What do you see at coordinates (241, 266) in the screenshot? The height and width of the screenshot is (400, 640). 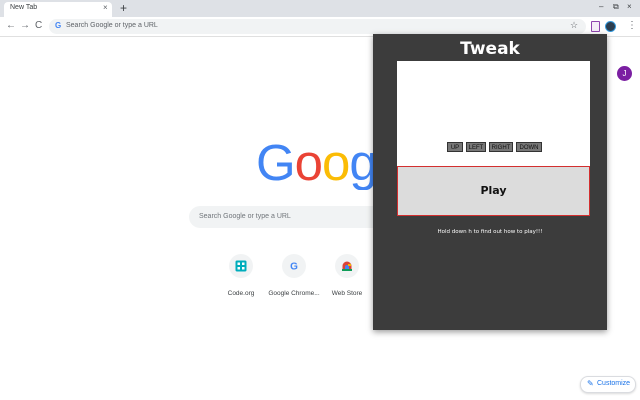 I see `code-org-icon` at bounding box center [241, 266].